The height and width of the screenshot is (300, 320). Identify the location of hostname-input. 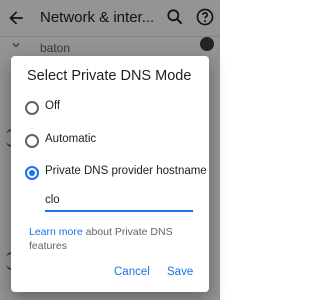
(119, 201).